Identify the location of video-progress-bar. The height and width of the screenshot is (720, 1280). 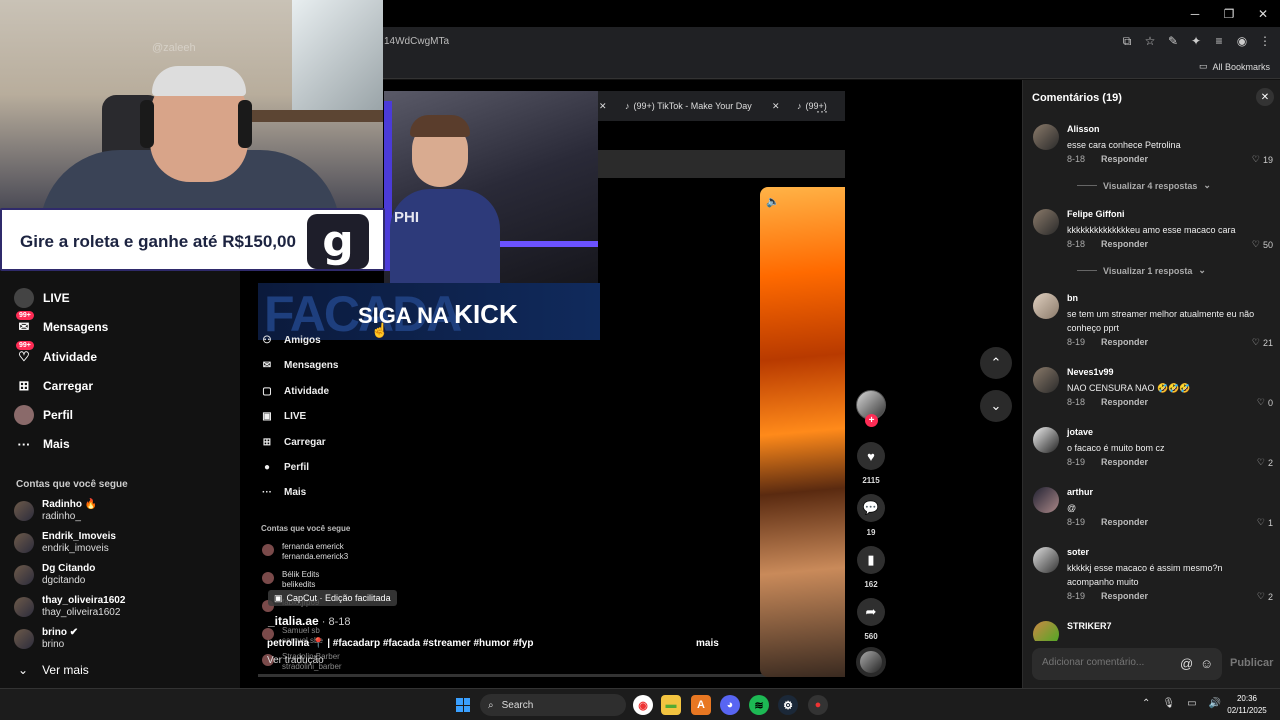
(551, 675).